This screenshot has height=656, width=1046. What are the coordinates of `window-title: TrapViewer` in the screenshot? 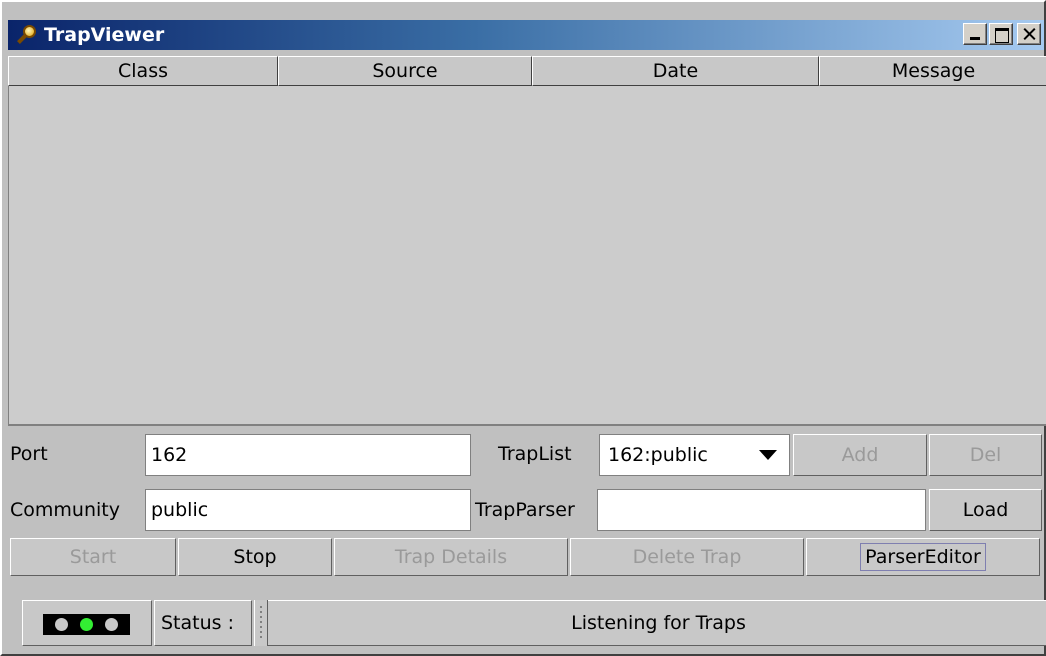 It's located at (104, 35).